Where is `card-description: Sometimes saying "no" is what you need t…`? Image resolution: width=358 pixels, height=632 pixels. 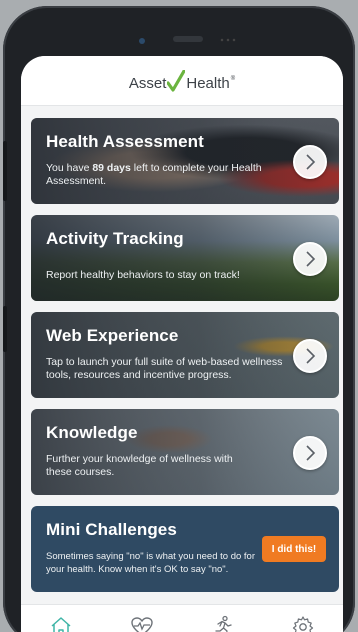
card-description: Sometimes saying "no" is what you need t… is located at coordinates (150, 563).